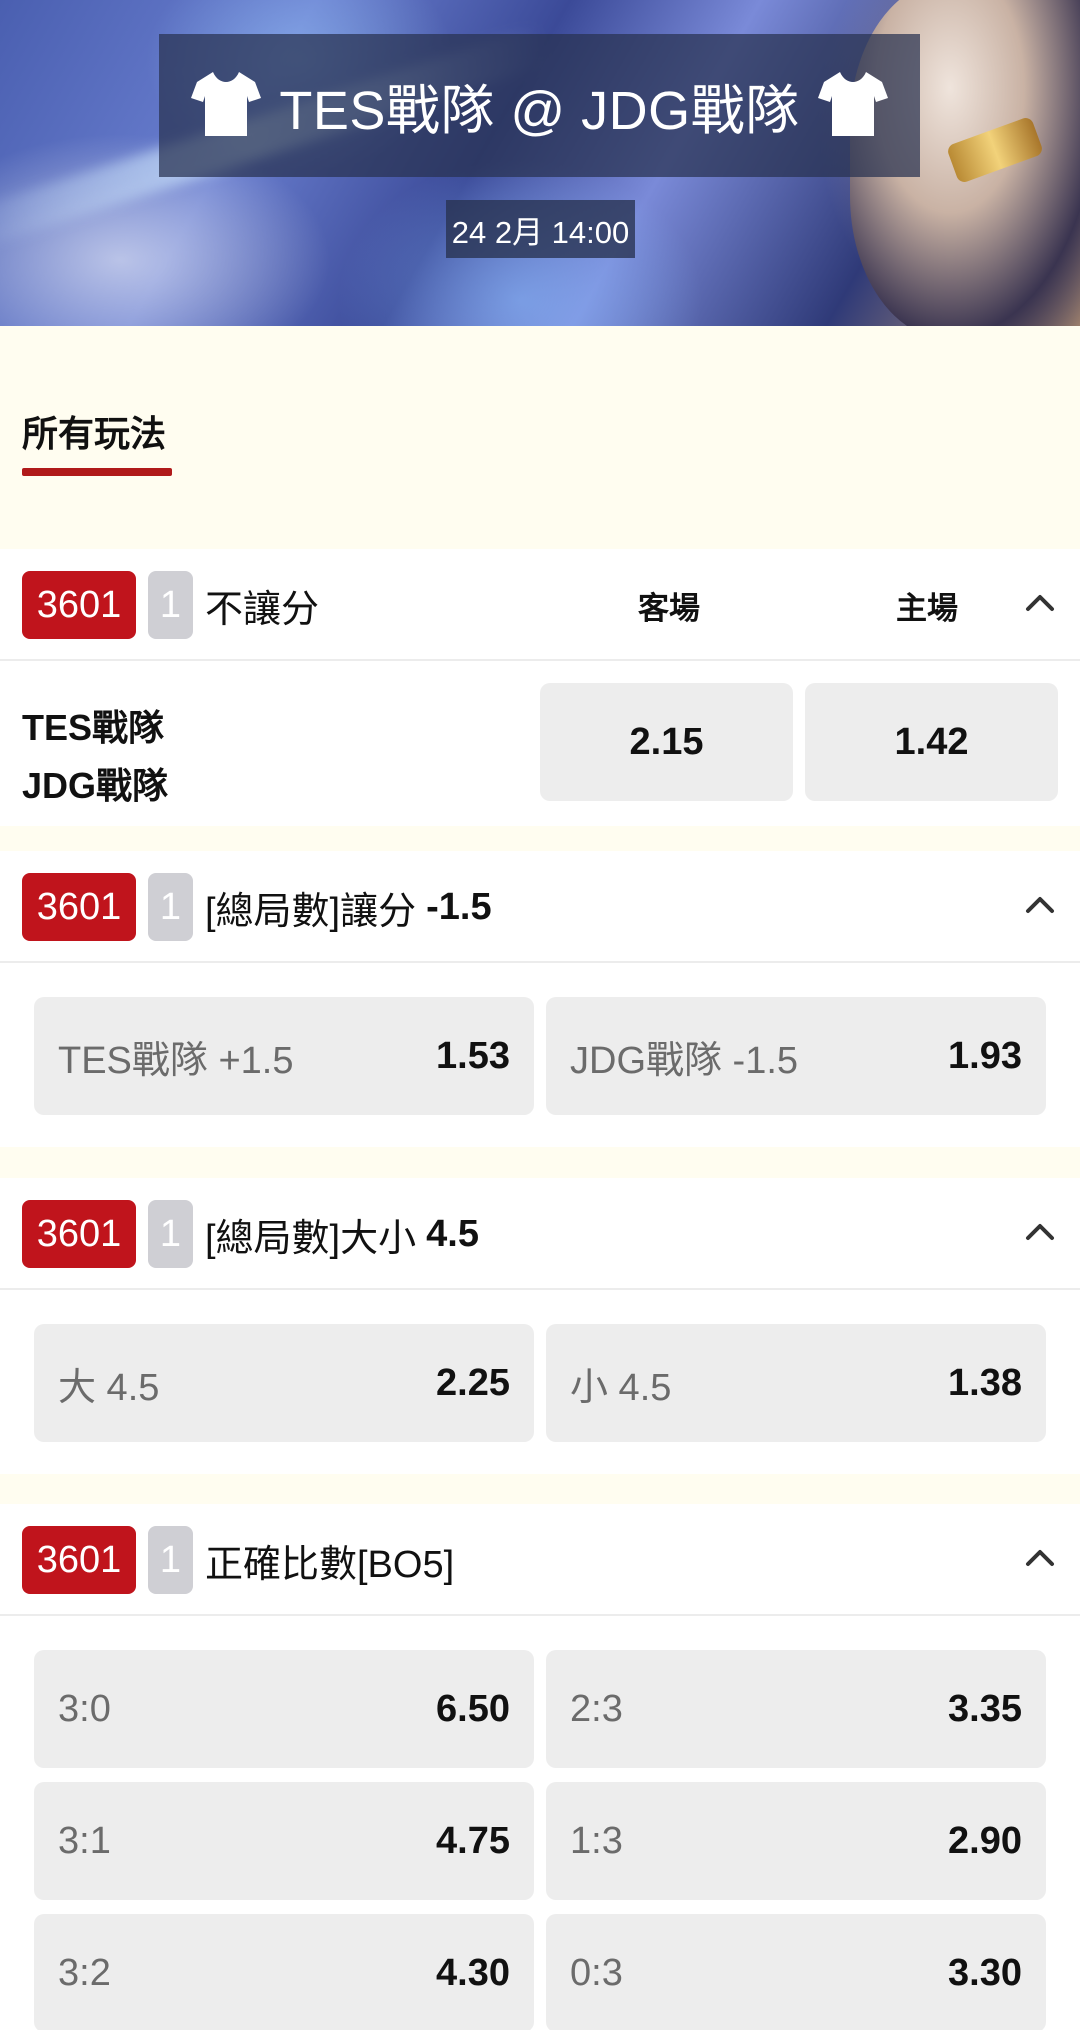 This screenshot has height=2030, width=1080. What do you see at coordinates (666, 742) in the screenshot?
I see `odds-button-away: 2.15` at bounding box center [666, 742].